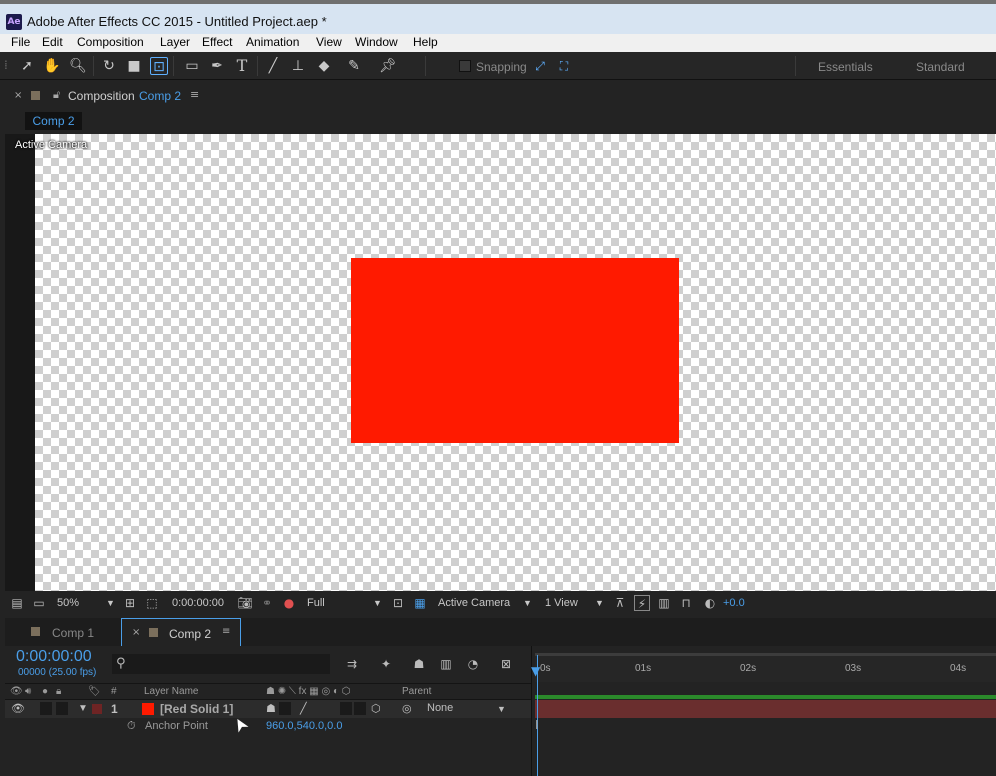 The image size is (996, 776). What do you see at coordinates (273, 66) in the screenshot?
I see `brush-tool-icon: ╱` at bounding box center [273, 66].